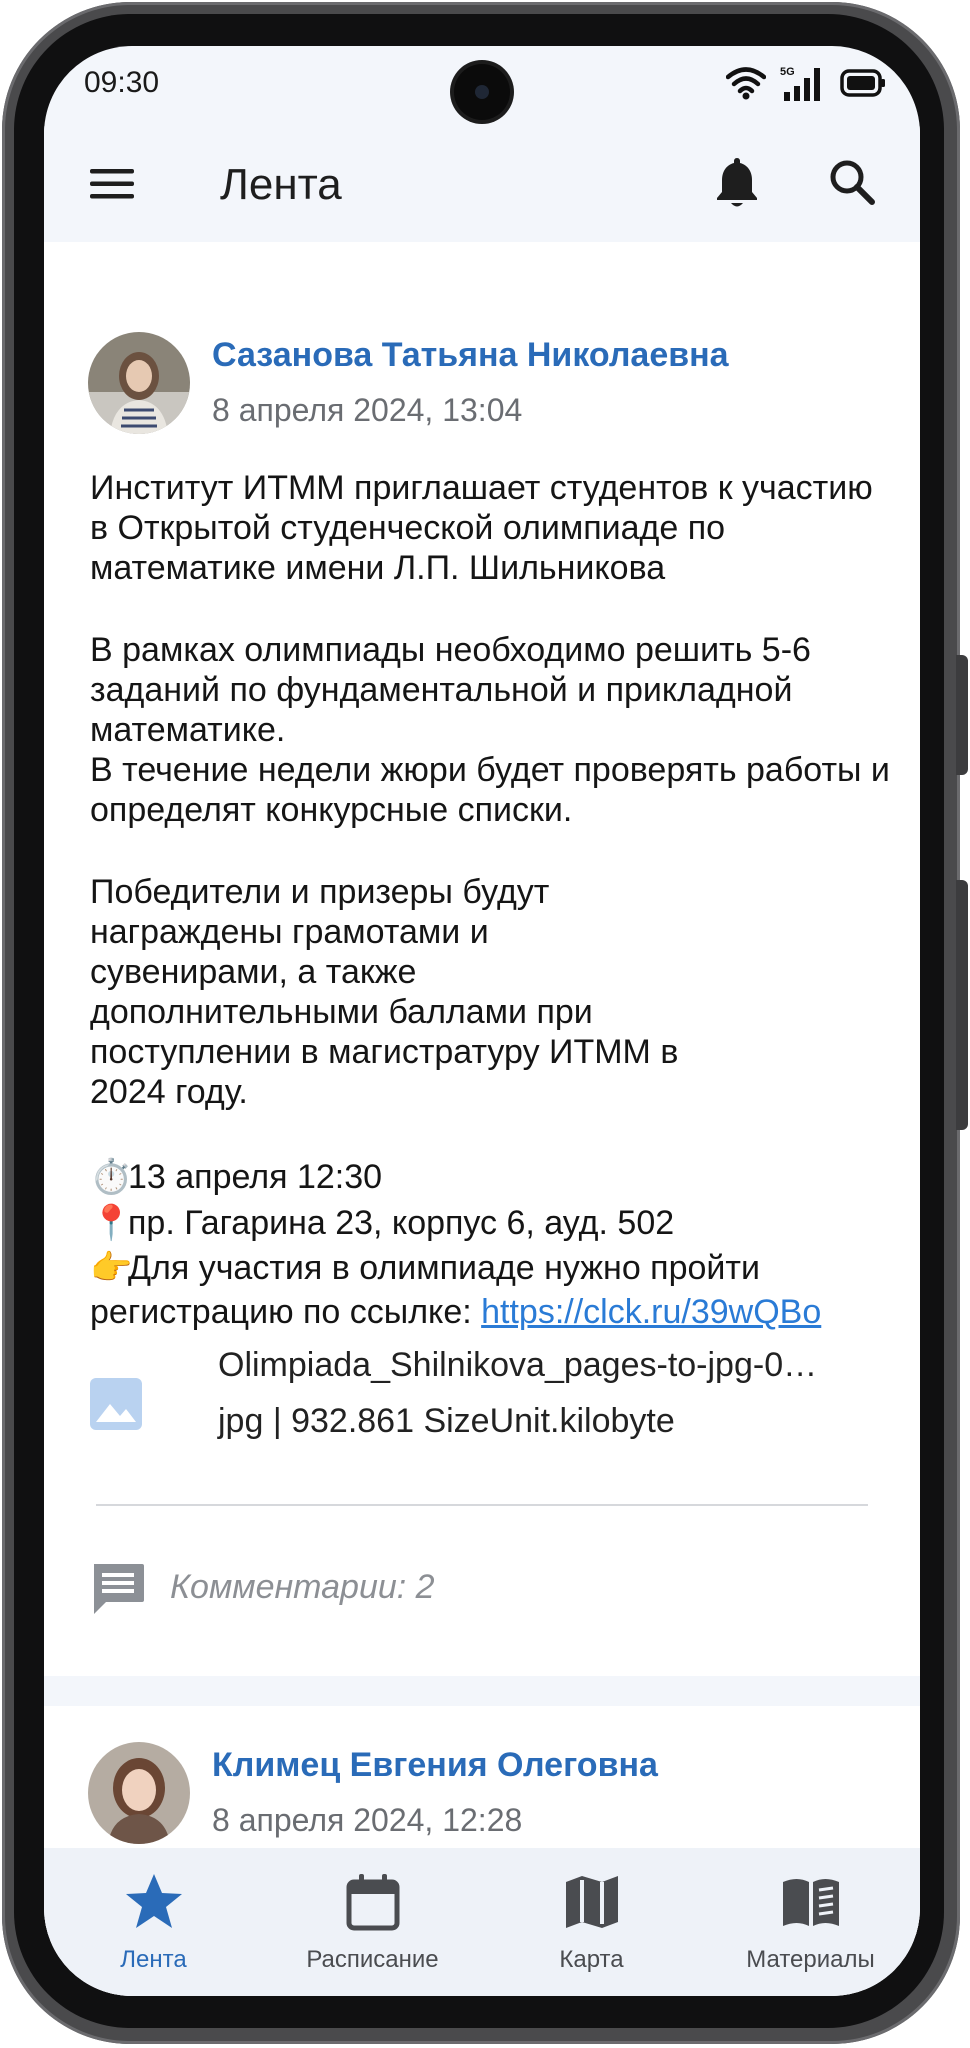 This screenshot has width=970, height=2048. Describe the element at coordinates (372, 1959) in the screenshot. I see `nav-label: Расписание` at that location.